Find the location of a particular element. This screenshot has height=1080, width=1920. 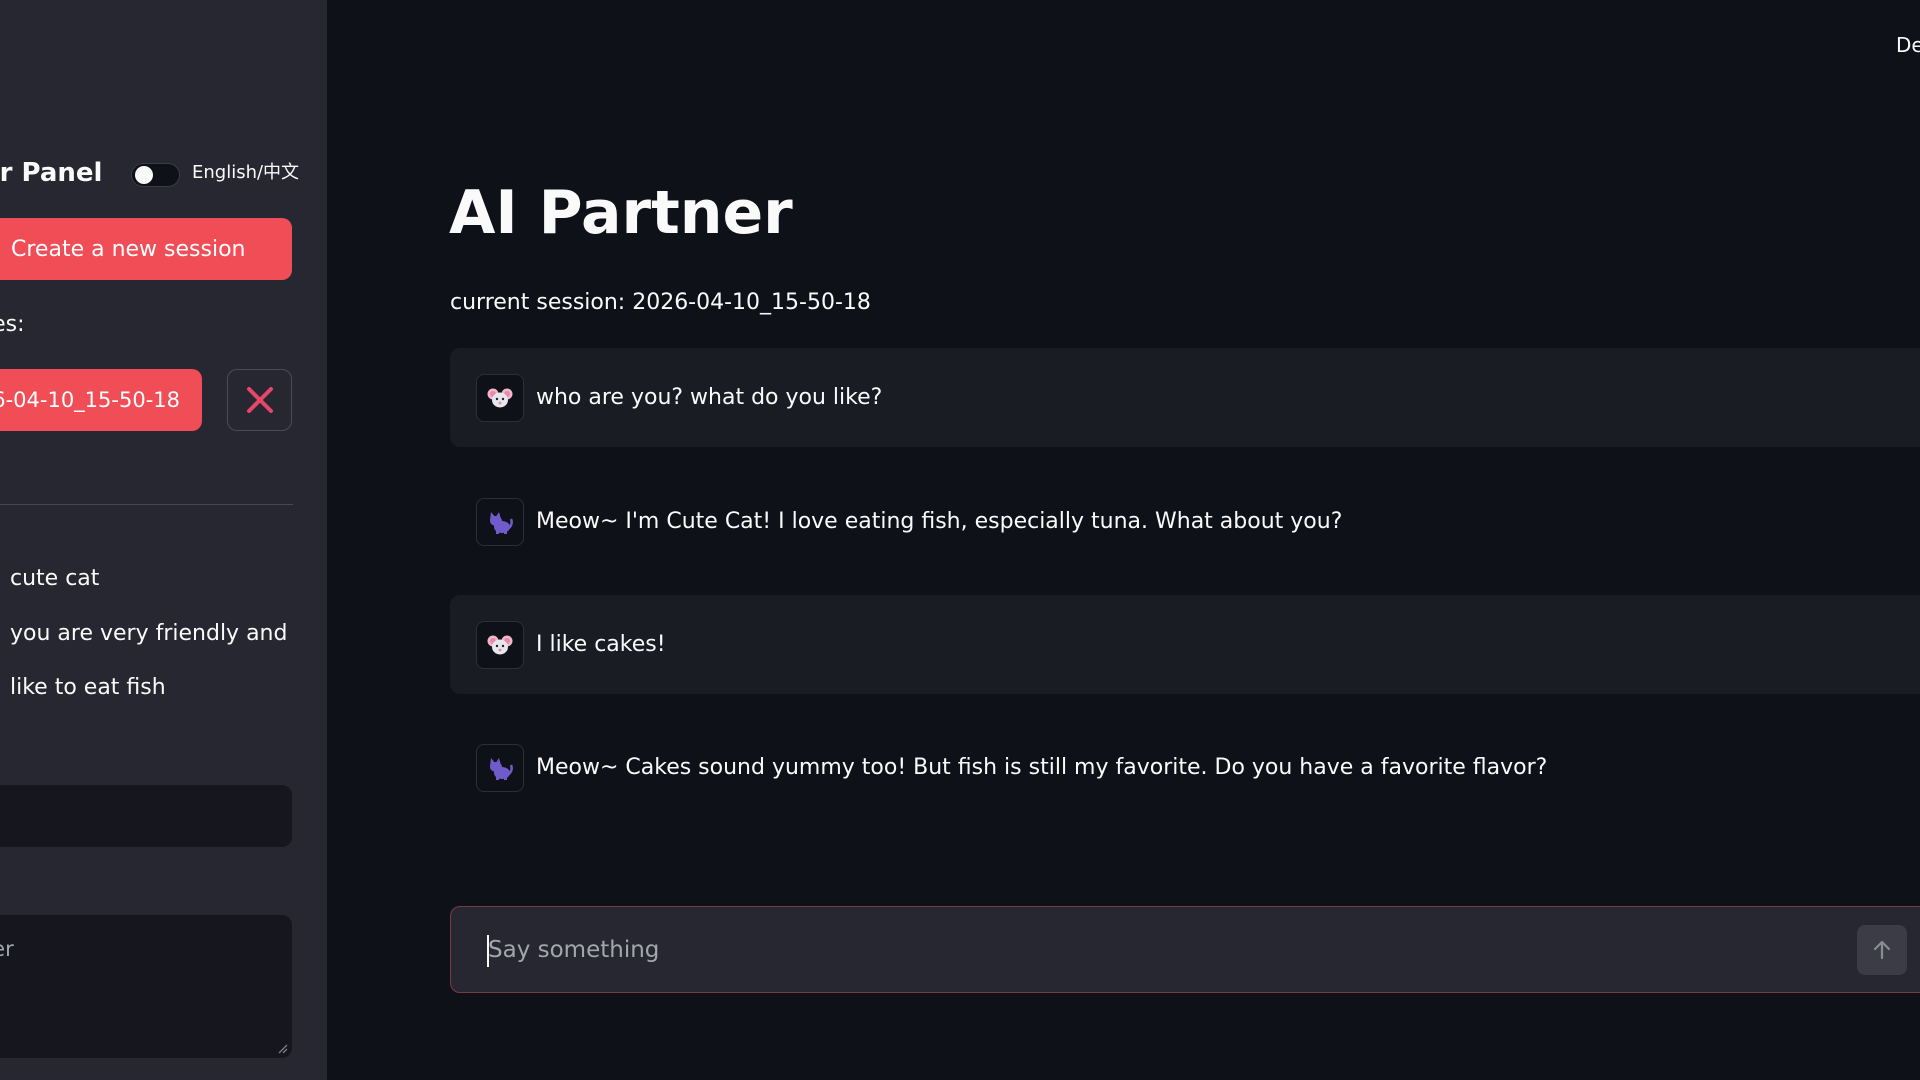

close-icon is located at coordinates (259, 400).